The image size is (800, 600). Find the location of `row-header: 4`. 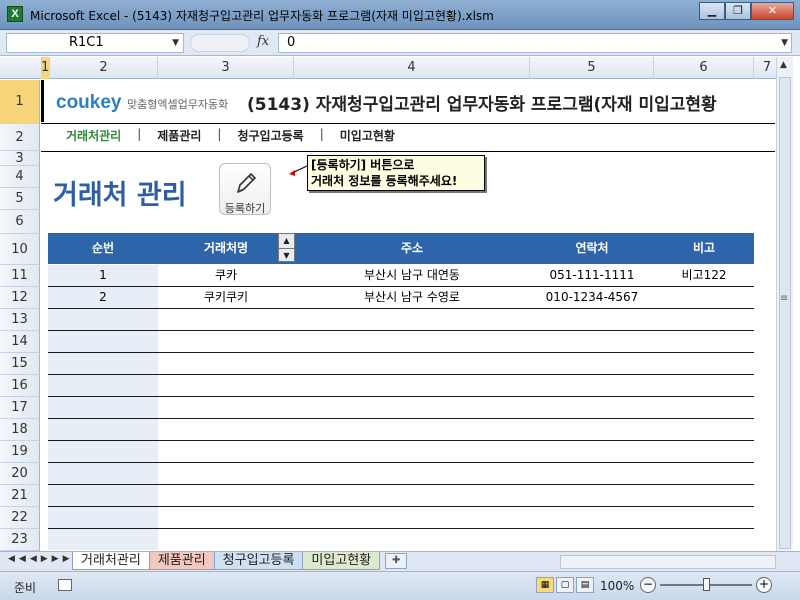

row-header: 4 is located at coordinates (20, 177).